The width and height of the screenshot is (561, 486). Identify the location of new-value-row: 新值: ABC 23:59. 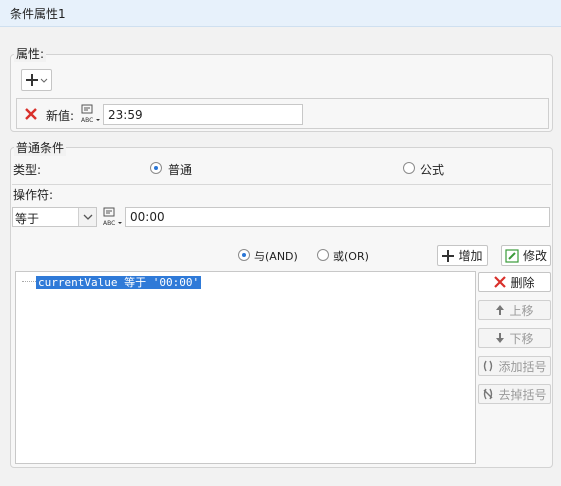
(282, 113).